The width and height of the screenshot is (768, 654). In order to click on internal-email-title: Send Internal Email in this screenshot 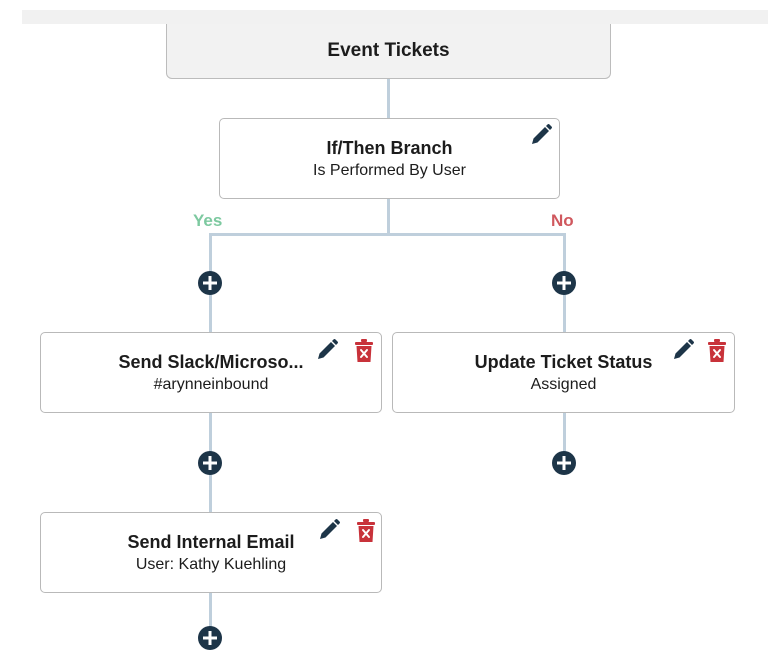, I will do `click(211, 541)`.